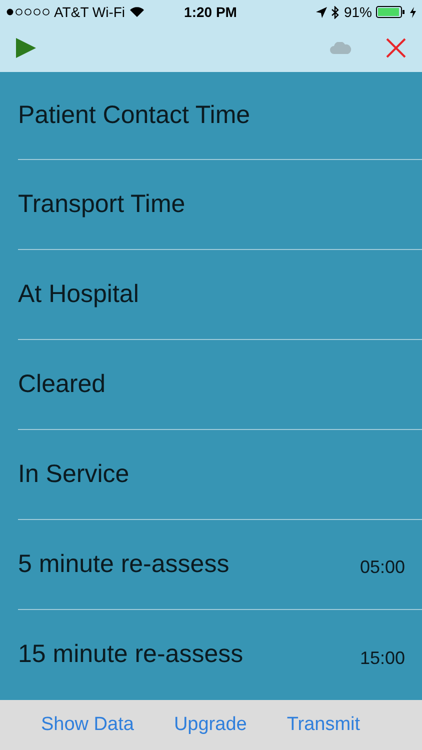 The width and height of the screenshot is (422, 750). I want to click on signal-icon, so click(28, 12).